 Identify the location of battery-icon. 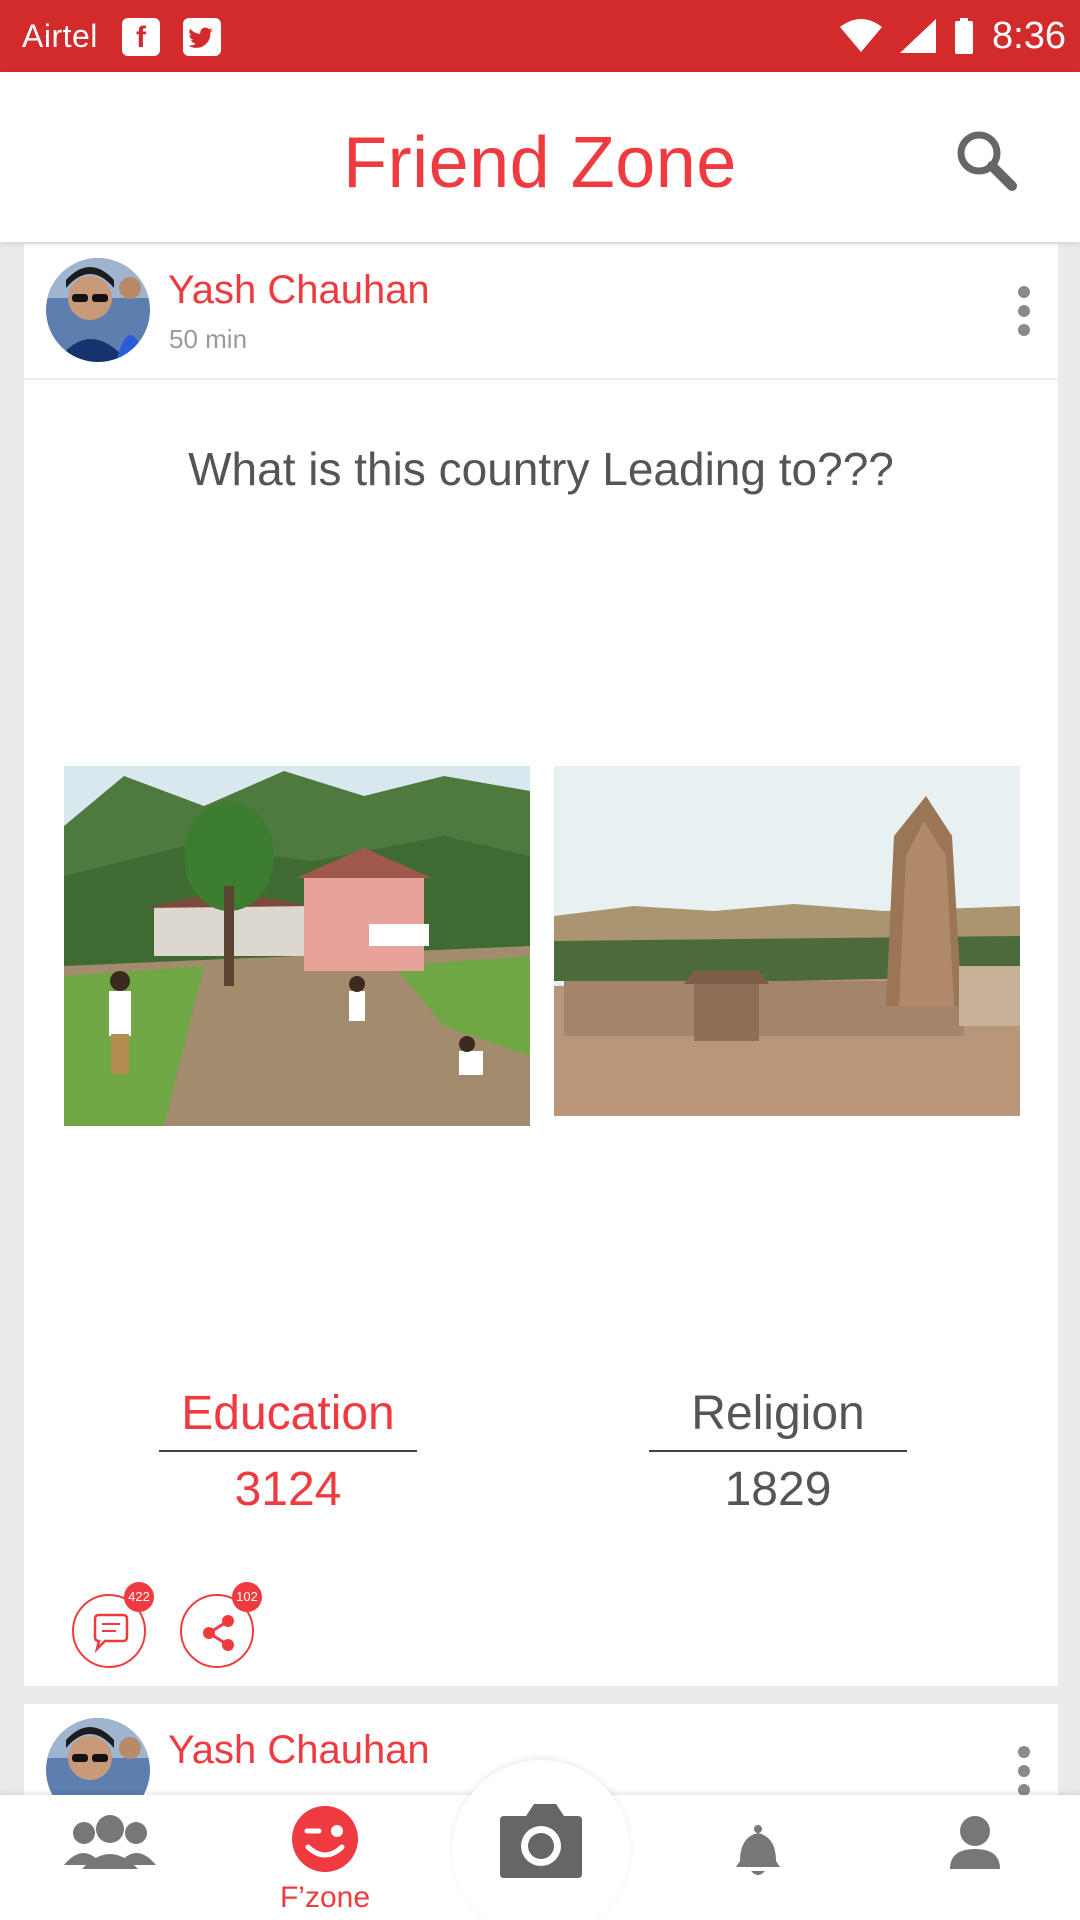
(964, 36).